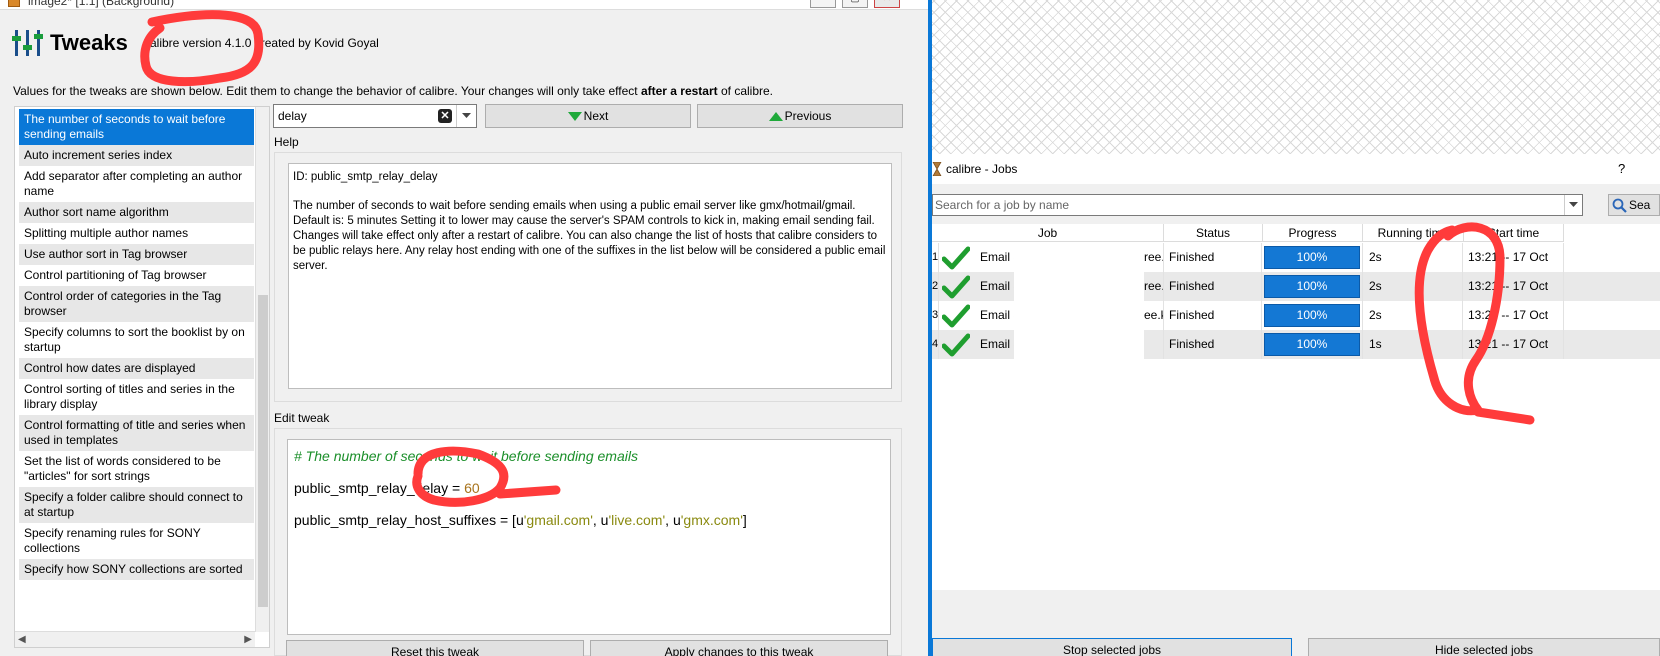 The image size is (1660, 656). I want to click on stop-selected-jobs-button: Stop selected jobs, so click(1112, 647).